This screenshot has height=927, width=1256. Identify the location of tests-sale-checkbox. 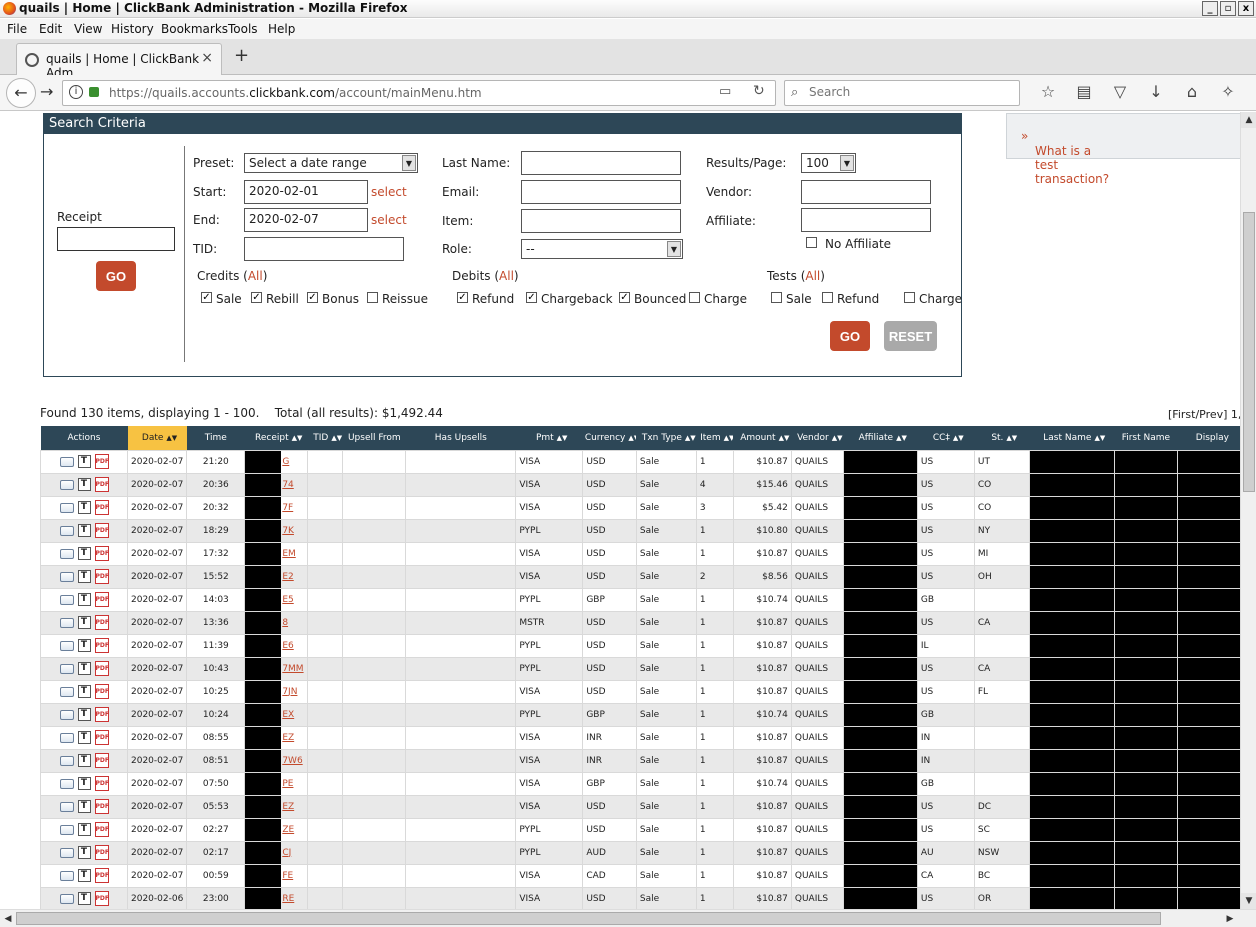
(776, 297).